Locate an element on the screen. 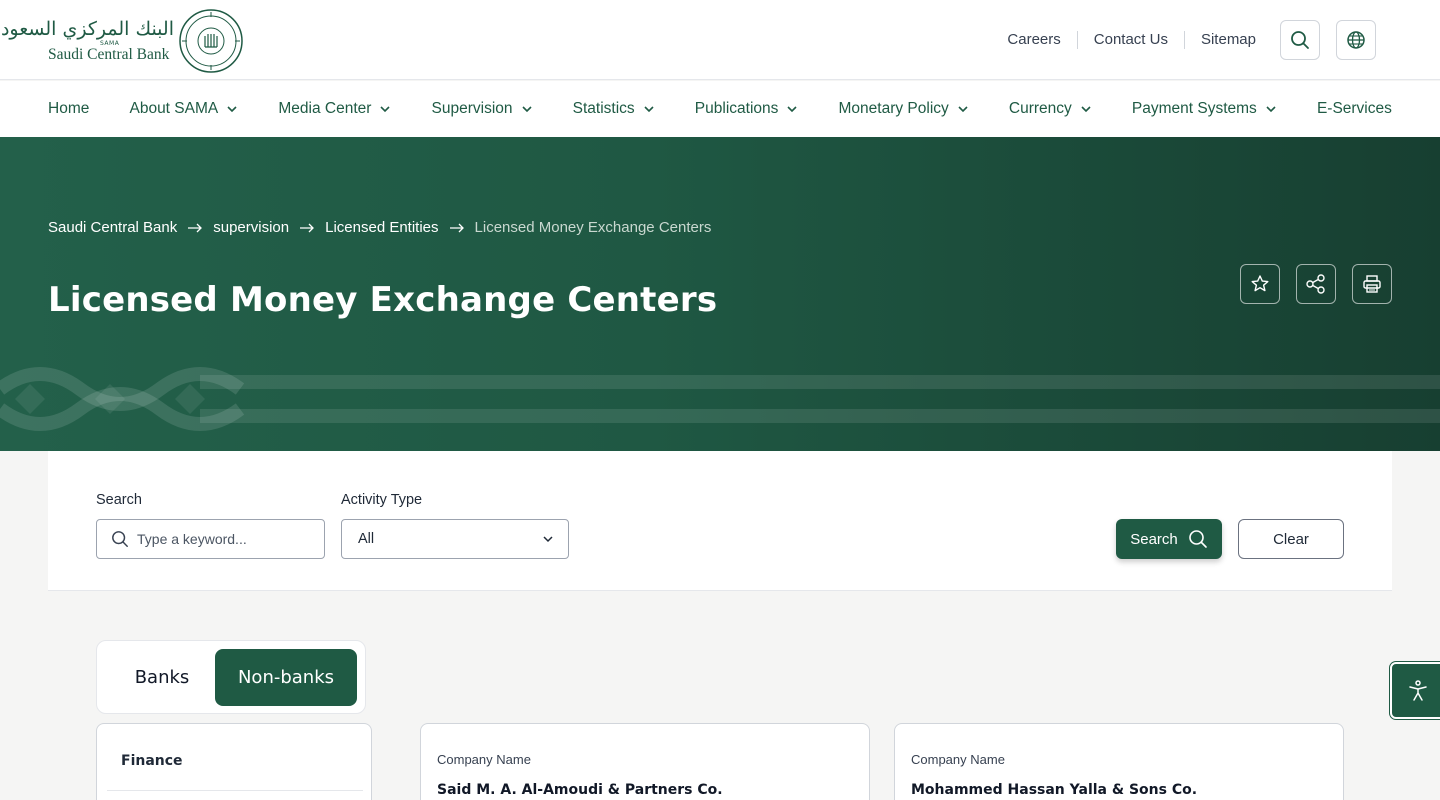 The width and height of the screenshot is (1440, 800). page-actions is located at coordinates (1316, 284).